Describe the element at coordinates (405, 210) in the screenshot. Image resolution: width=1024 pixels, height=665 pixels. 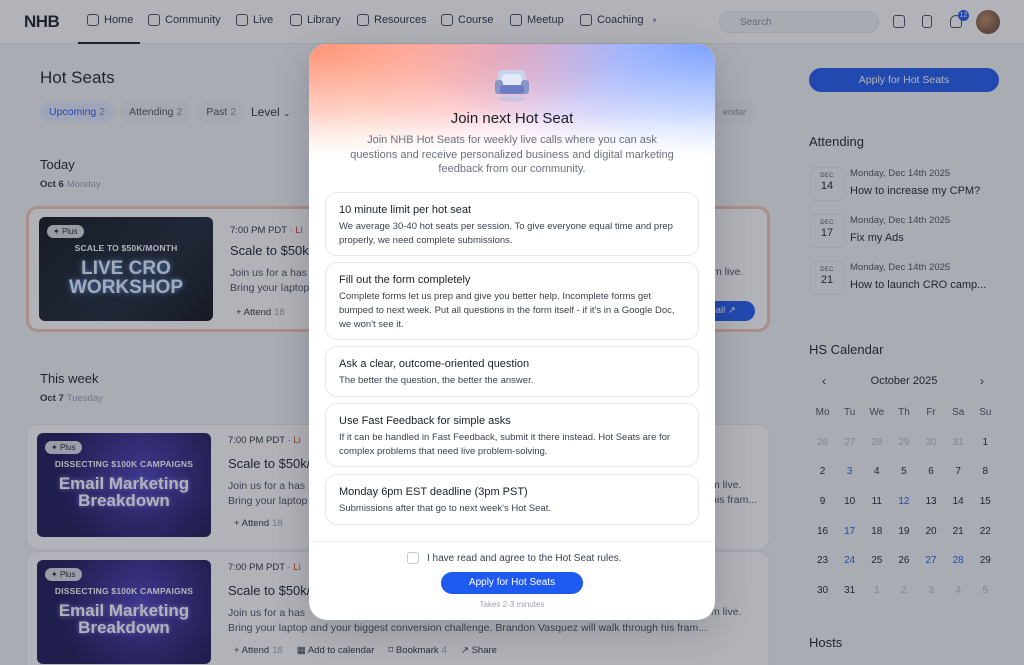
I see `rule-title: 10 minute limit per hot seat` at that location.